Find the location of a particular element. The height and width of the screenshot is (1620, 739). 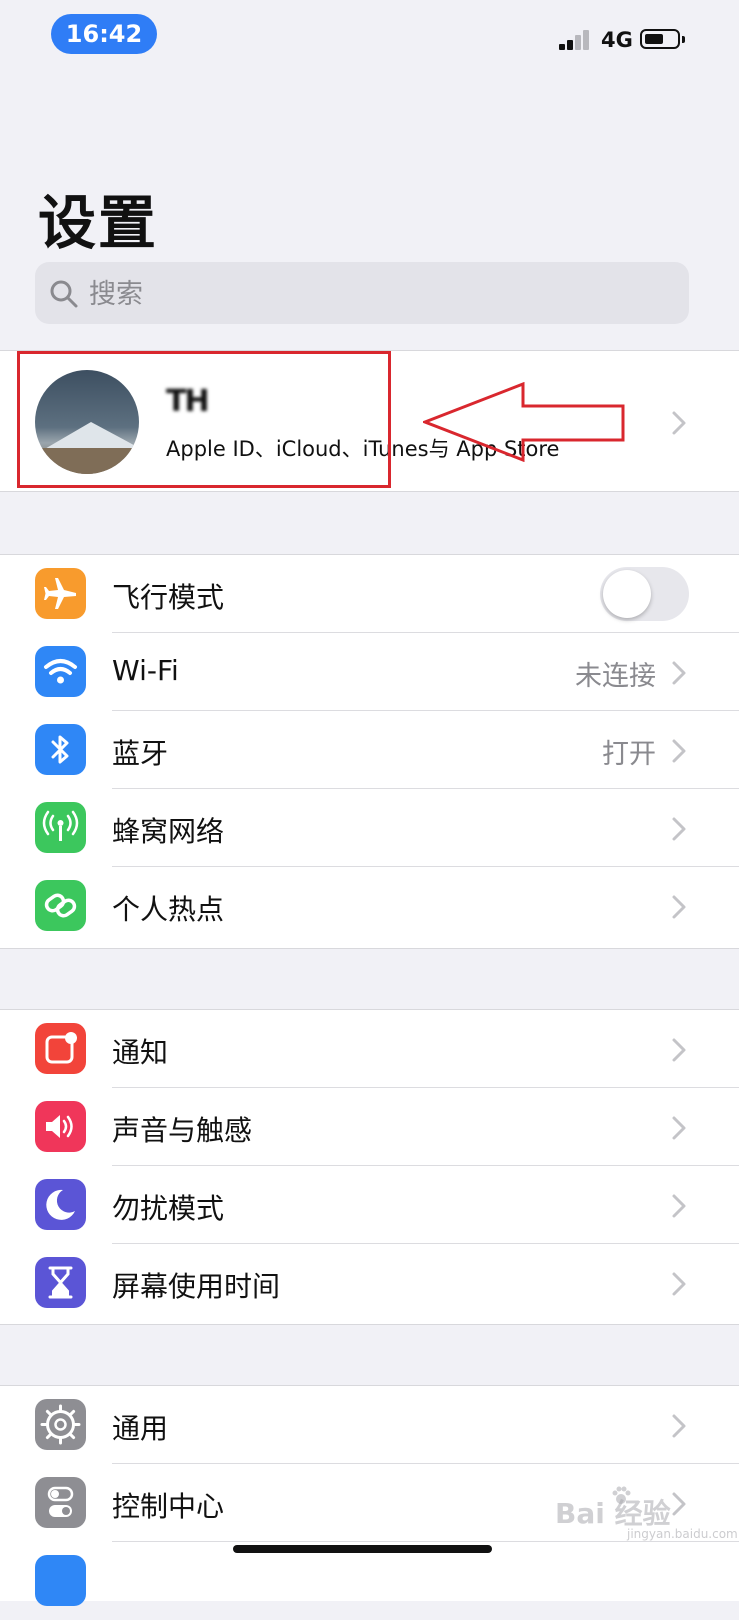

row-value: 未连接 is located at coordinates (615, 676).